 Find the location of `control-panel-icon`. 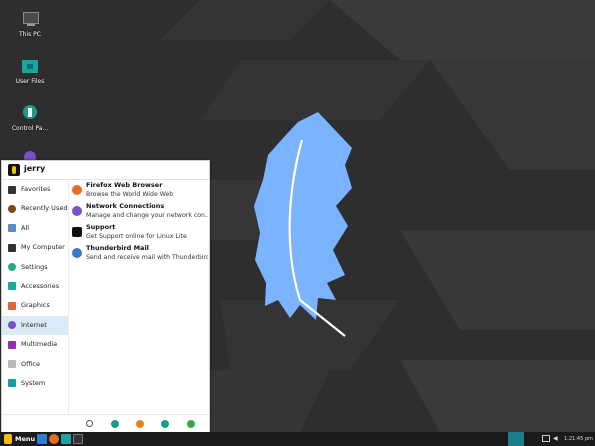

control-panel-icon is located at coordinates (30, 113).